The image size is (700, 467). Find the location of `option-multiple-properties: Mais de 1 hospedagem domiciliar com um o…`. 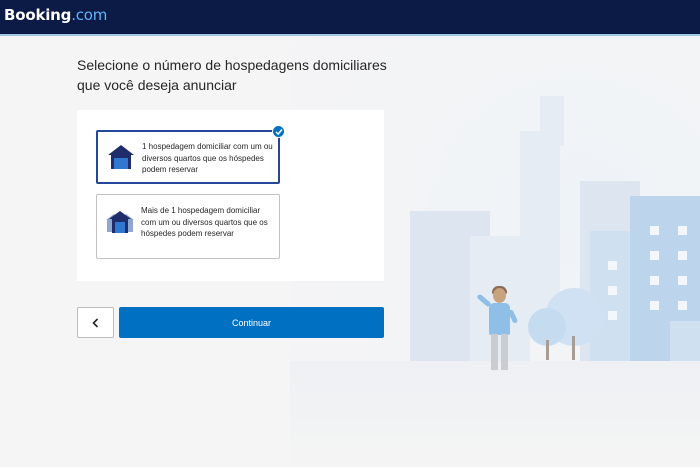

option-multiple-properties: Mais de 1 hospedagem domiciliar com um o… is located at coordinates (188, 226).